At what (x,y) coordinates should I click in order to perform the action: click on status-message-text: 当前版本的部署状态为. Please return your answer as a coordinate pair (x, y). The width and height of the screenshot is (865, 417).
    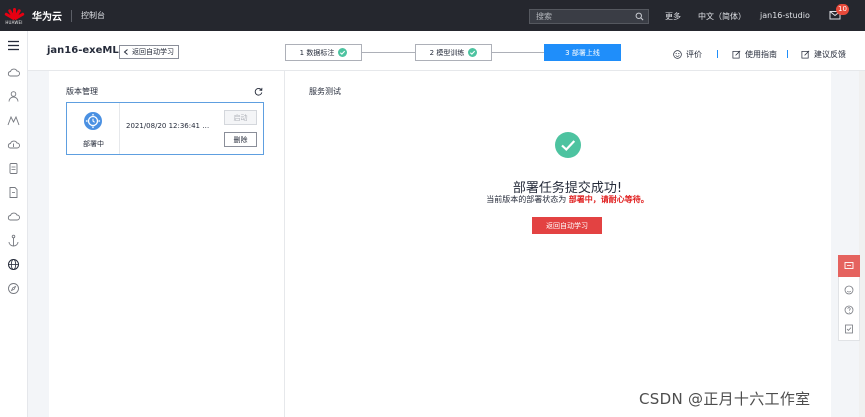
    Looking at the image, I should click on (526, 199).